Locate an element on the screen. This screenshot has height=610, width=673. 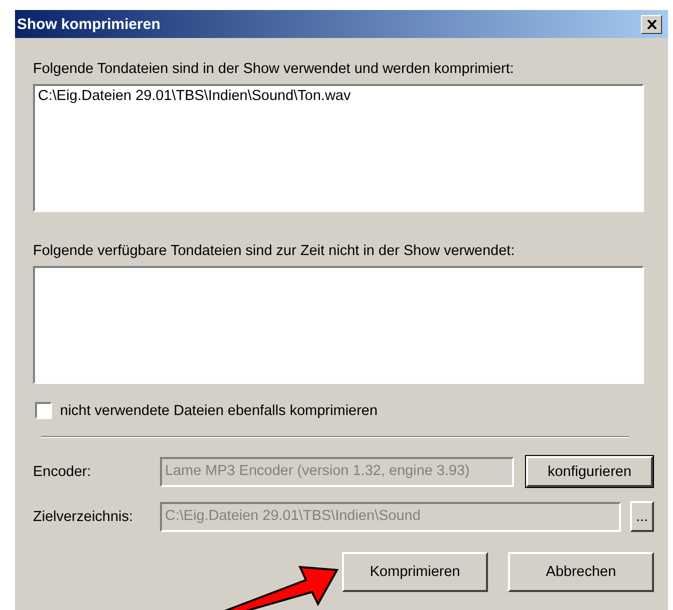
close-icon is located at coordinates (651, 24).